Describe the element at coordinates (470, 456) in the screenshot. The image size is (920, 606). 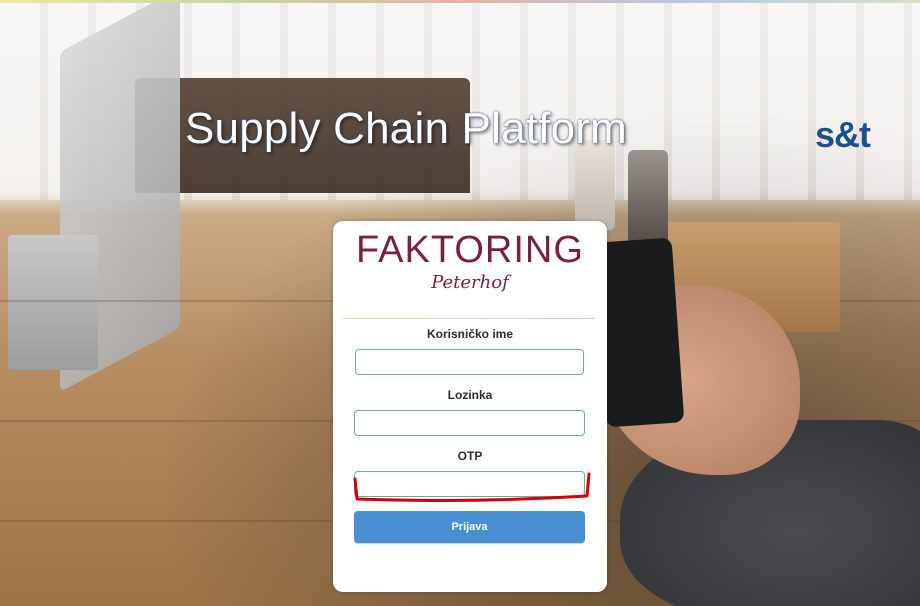
I see `otp-label: OTP` at that location.